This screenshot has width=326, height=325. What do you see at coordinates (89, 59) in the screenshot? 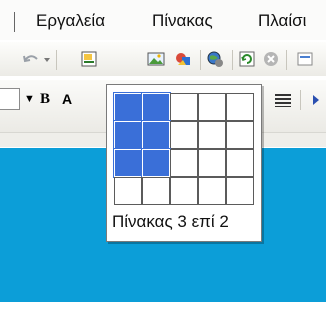
I see `insert-hyperlink-icon` at bounding box center [89, 59].